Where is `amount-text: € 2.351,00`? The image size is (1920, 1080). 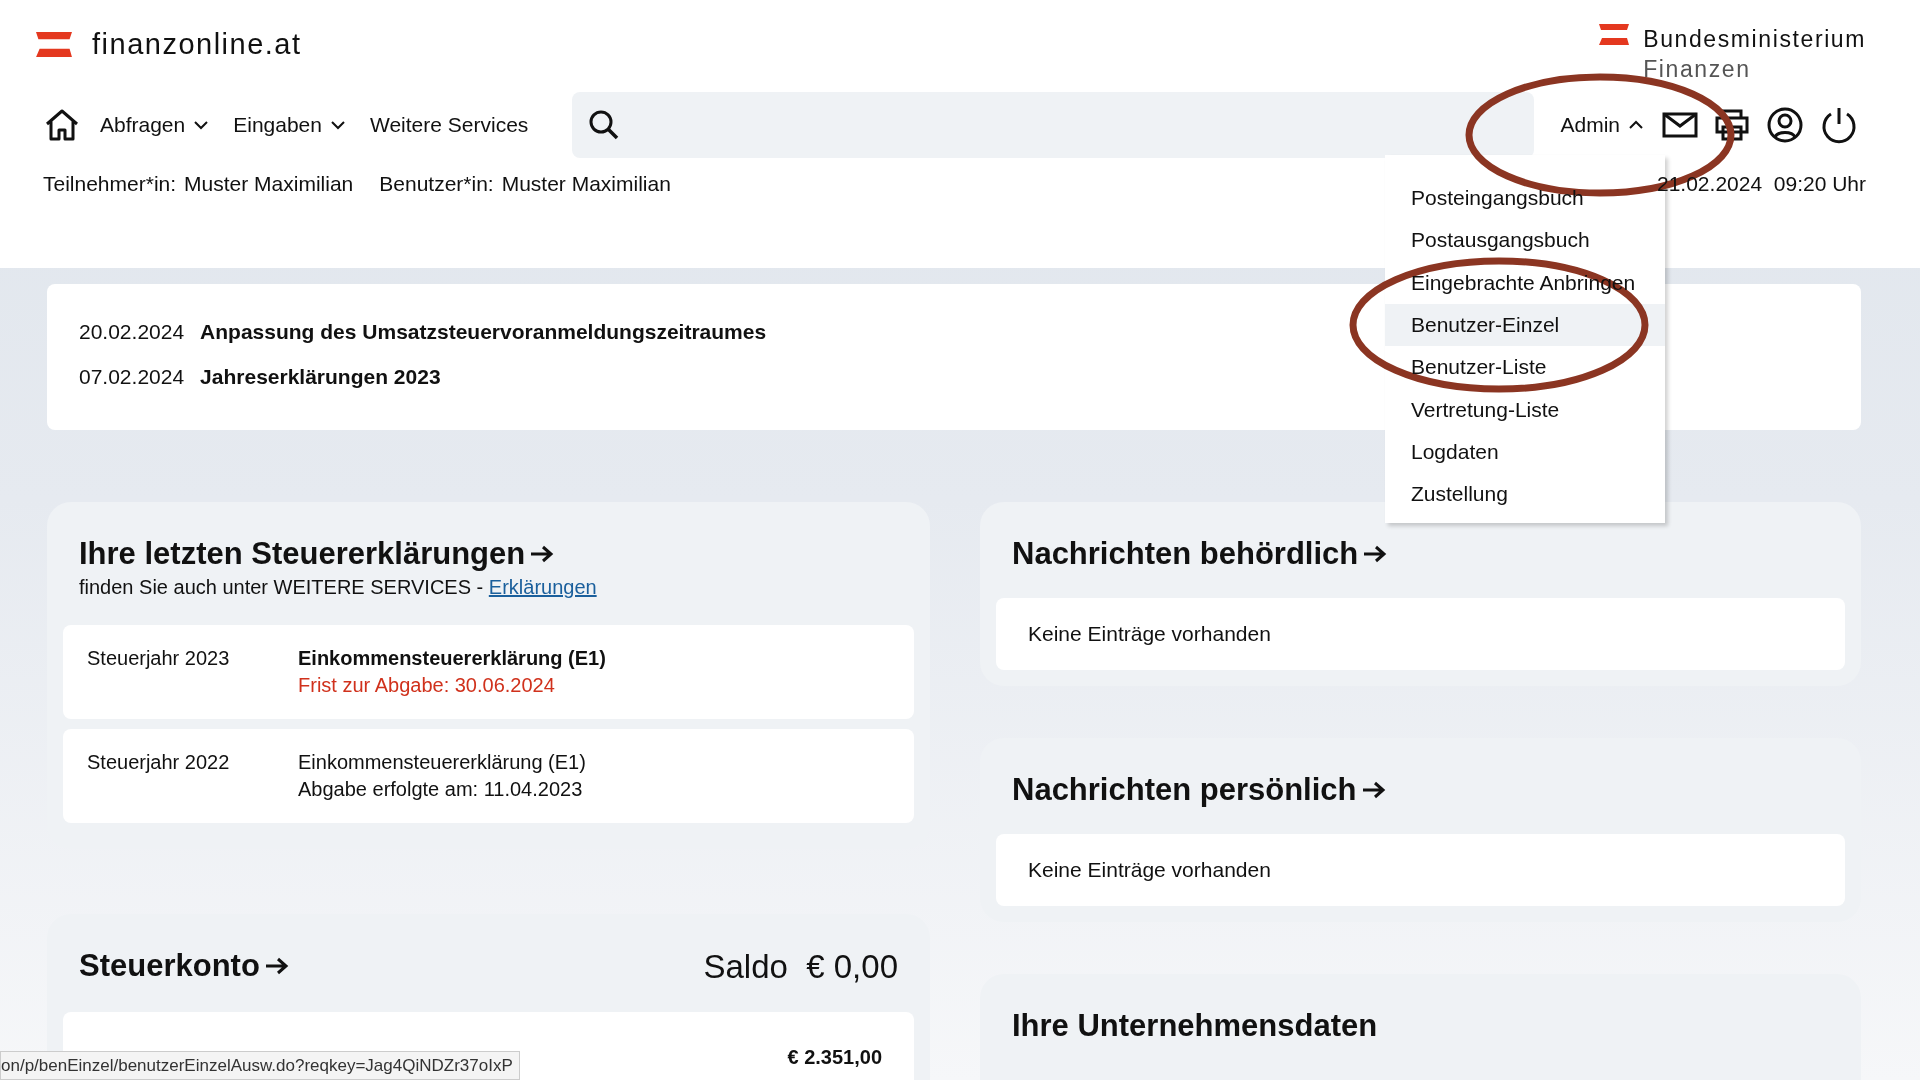
amount-text: € 2.351,00 is located at coordinates (834, 1057).